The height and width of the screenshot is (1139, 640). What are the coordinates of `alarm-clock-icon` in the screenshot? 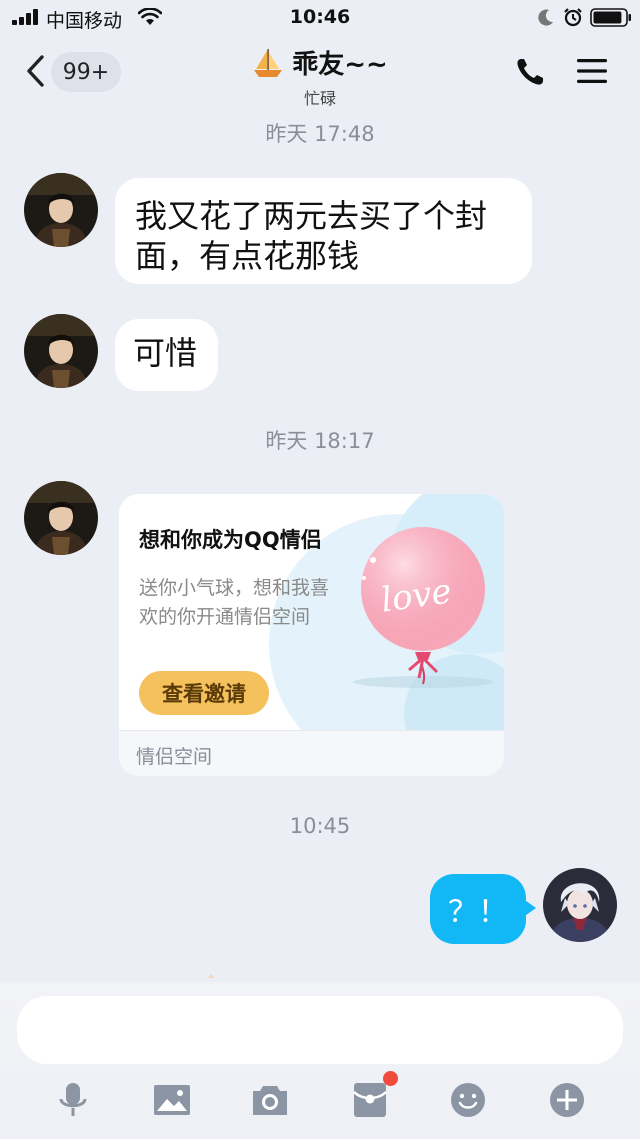 It's located at (573, 17).